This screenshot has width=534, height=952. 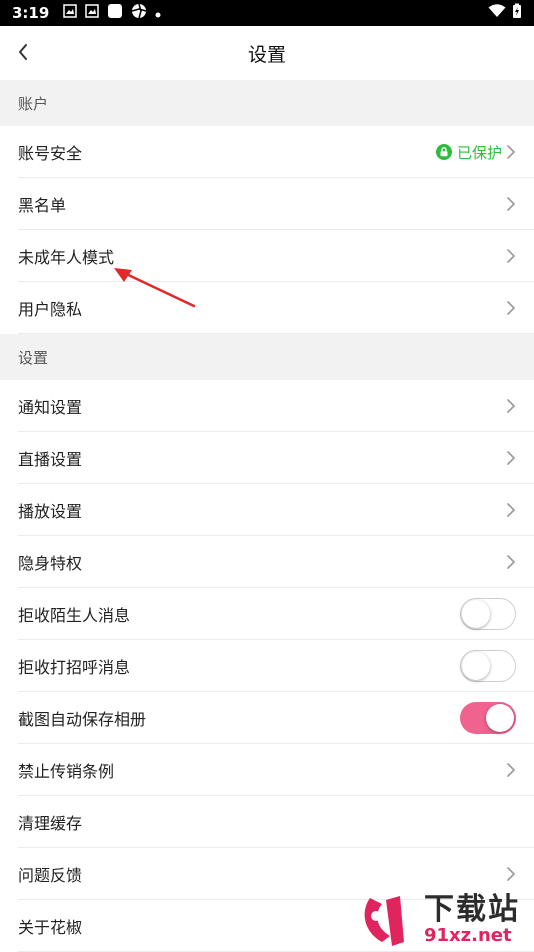 I want to click on settings-row-label: 清理缓存, so click(x=50, y=823).